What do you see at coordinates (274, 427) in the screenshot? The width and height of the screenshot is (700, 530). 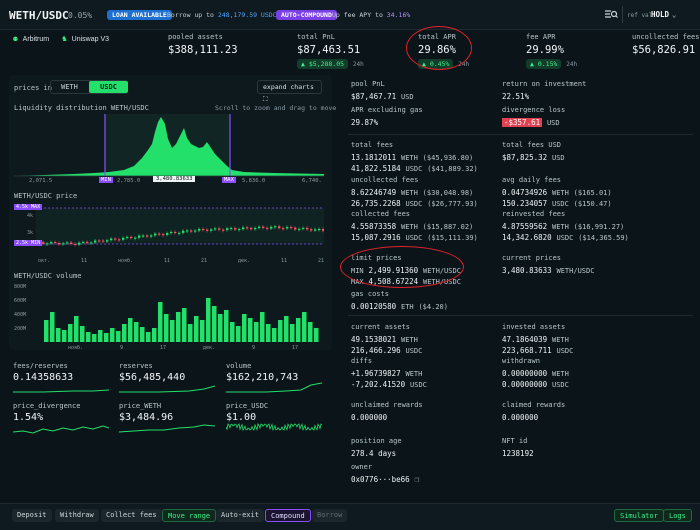 I see `sparkline-price-usdc` at bounding box center [274, 427].